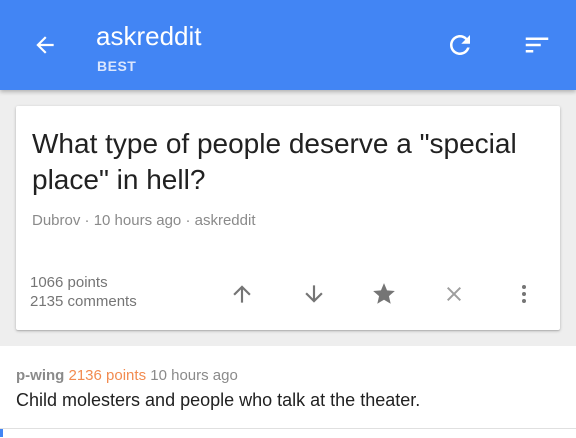  What do you see at coordinates (83, 301) in the screenshot?
I see `post-comment-count: 2135 comments` at bounding box center [83, 301].